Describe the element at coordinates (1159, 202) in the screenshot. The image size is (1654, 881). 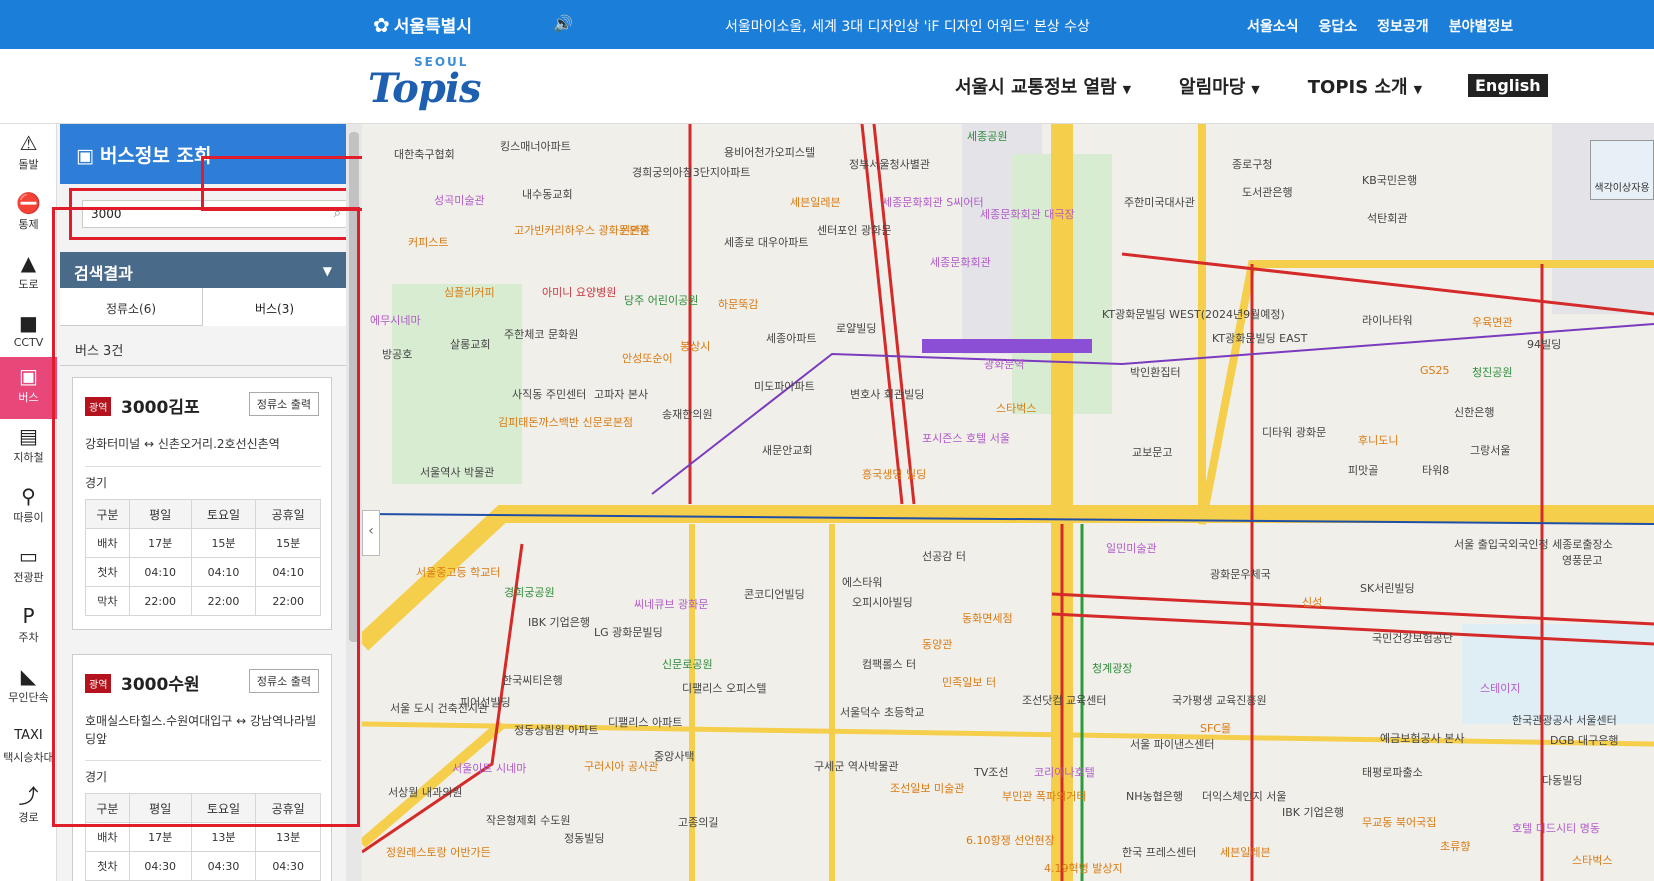
I see `map-label: 주한미국대사관` at that location.